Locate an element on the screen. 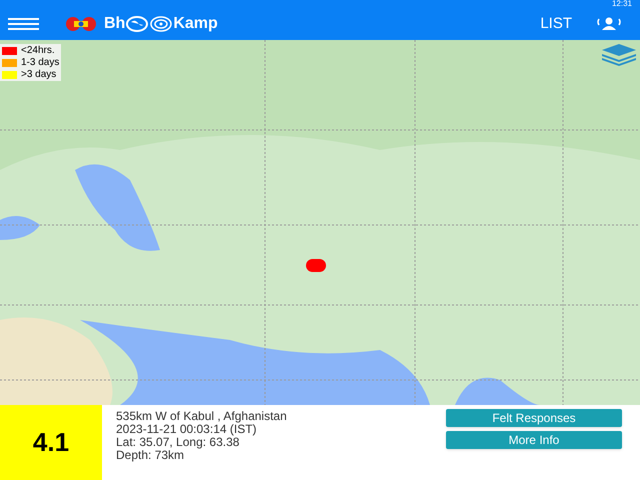 Image resolution: width=640 pixels, height=480 pixels. status-time: 12:31 is located at coordinates (622, 4).